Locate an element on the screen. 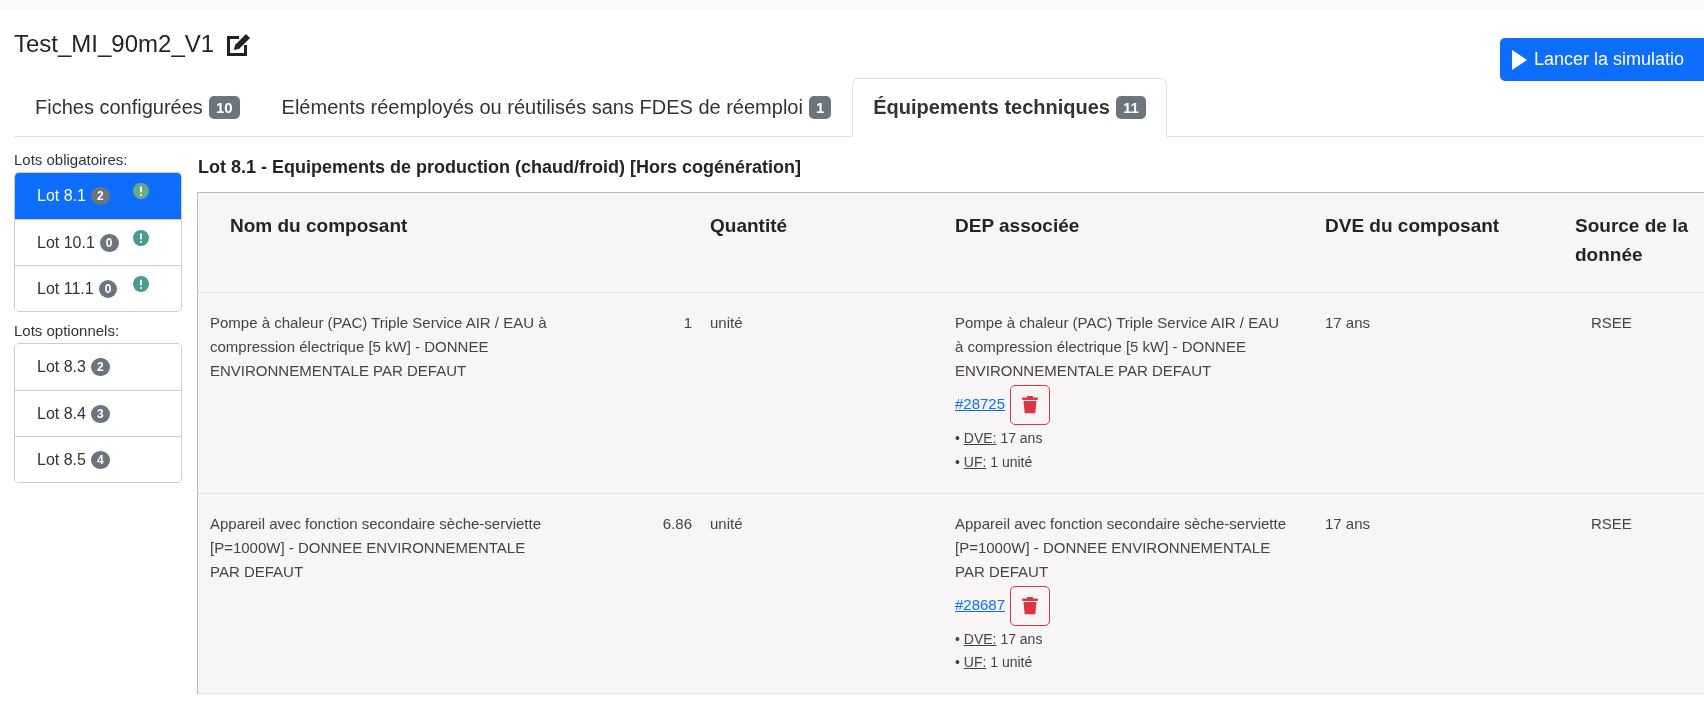  column-header: DEP associée is located at coordinates (1128, 243).